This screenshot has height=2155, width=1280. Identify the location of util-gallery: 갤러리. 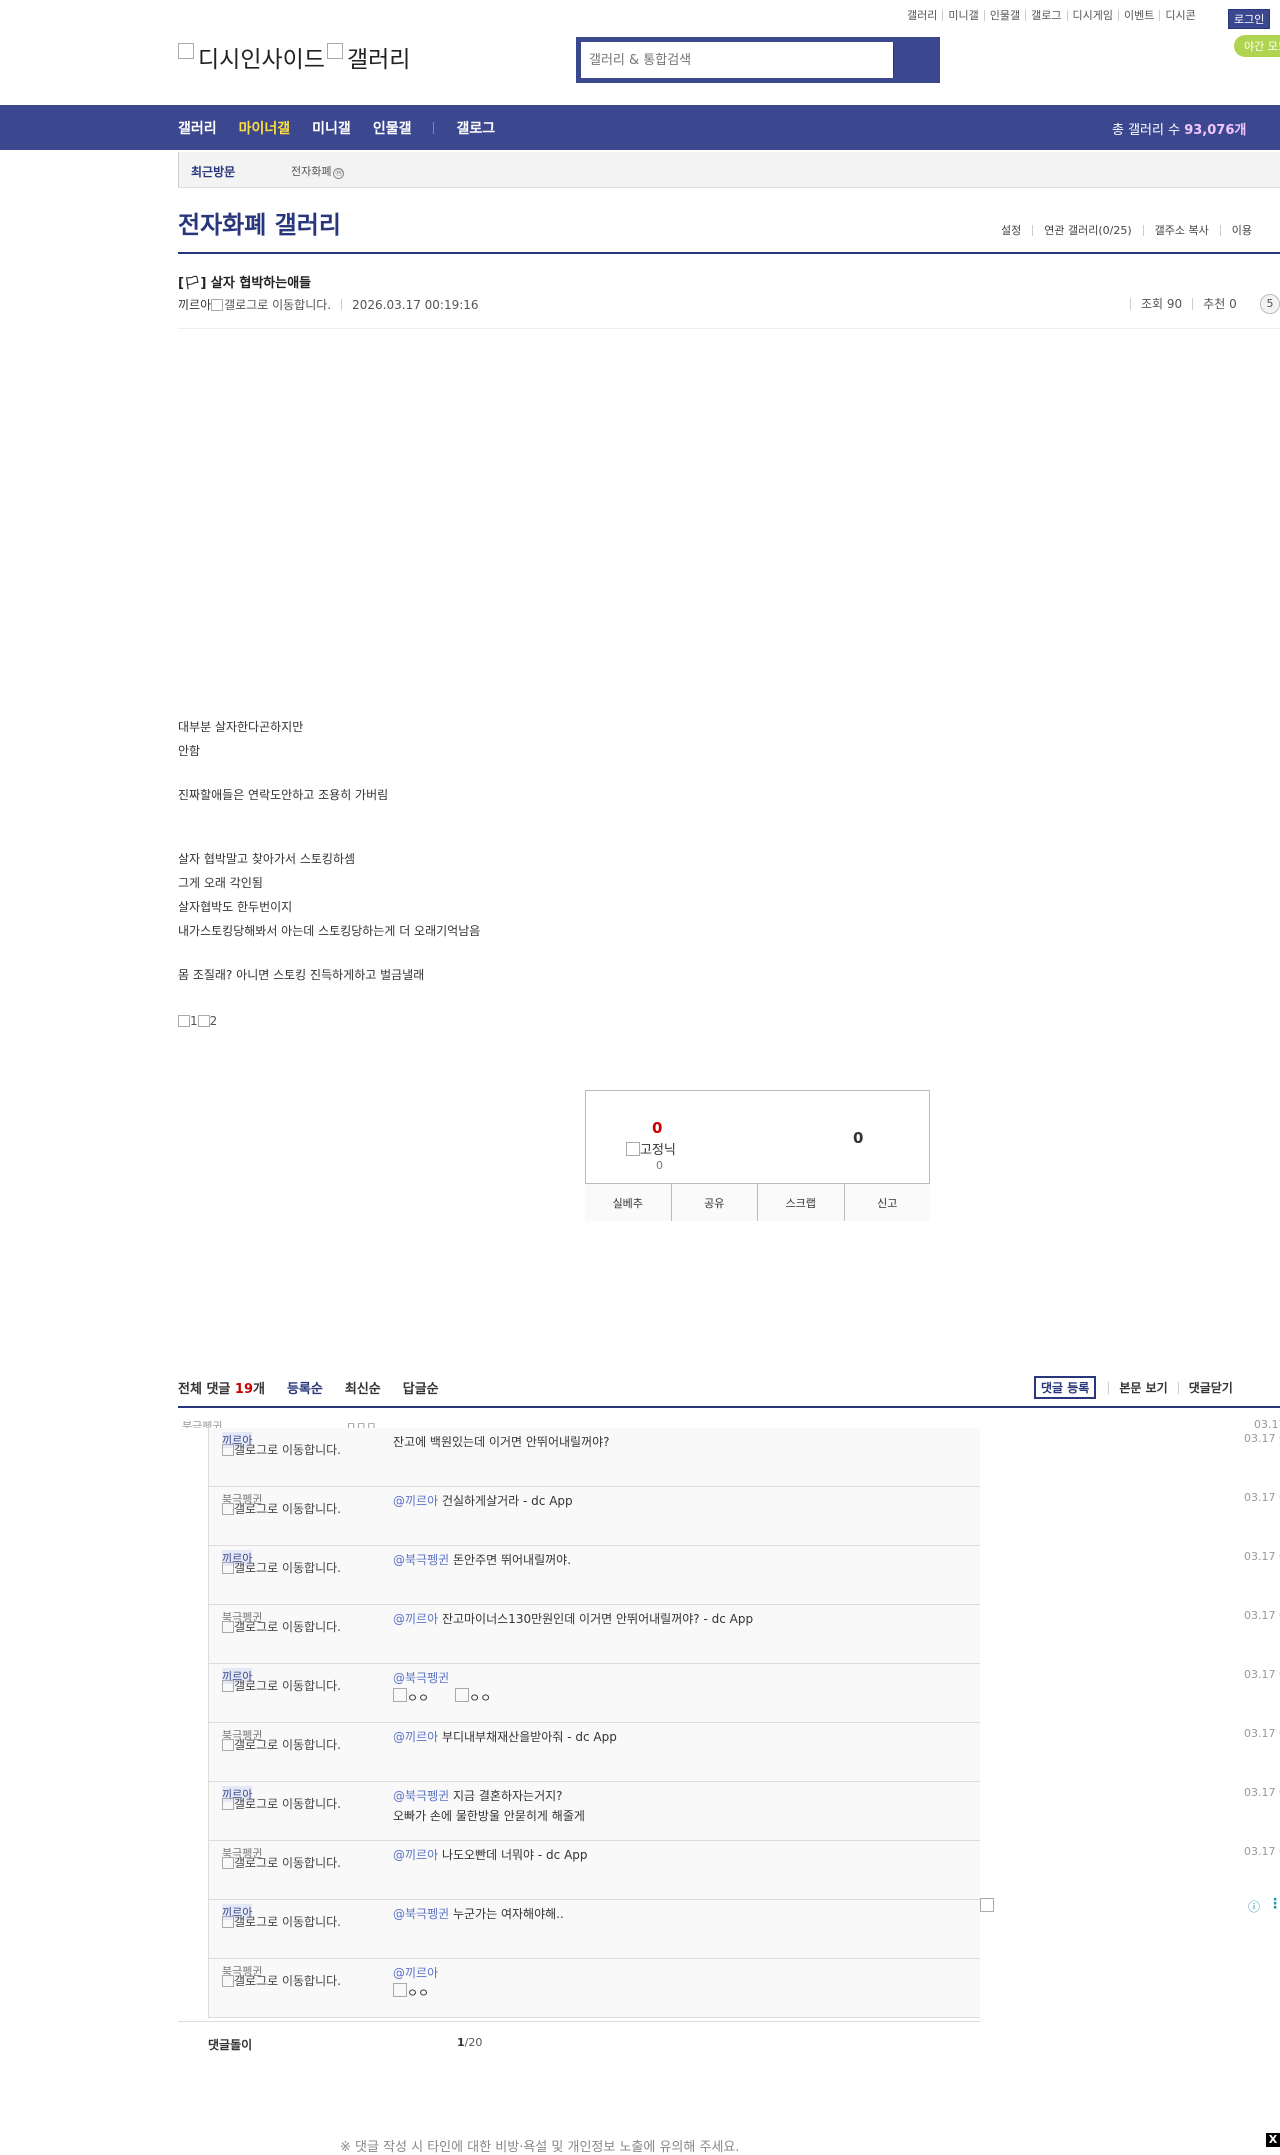
(923, 15).